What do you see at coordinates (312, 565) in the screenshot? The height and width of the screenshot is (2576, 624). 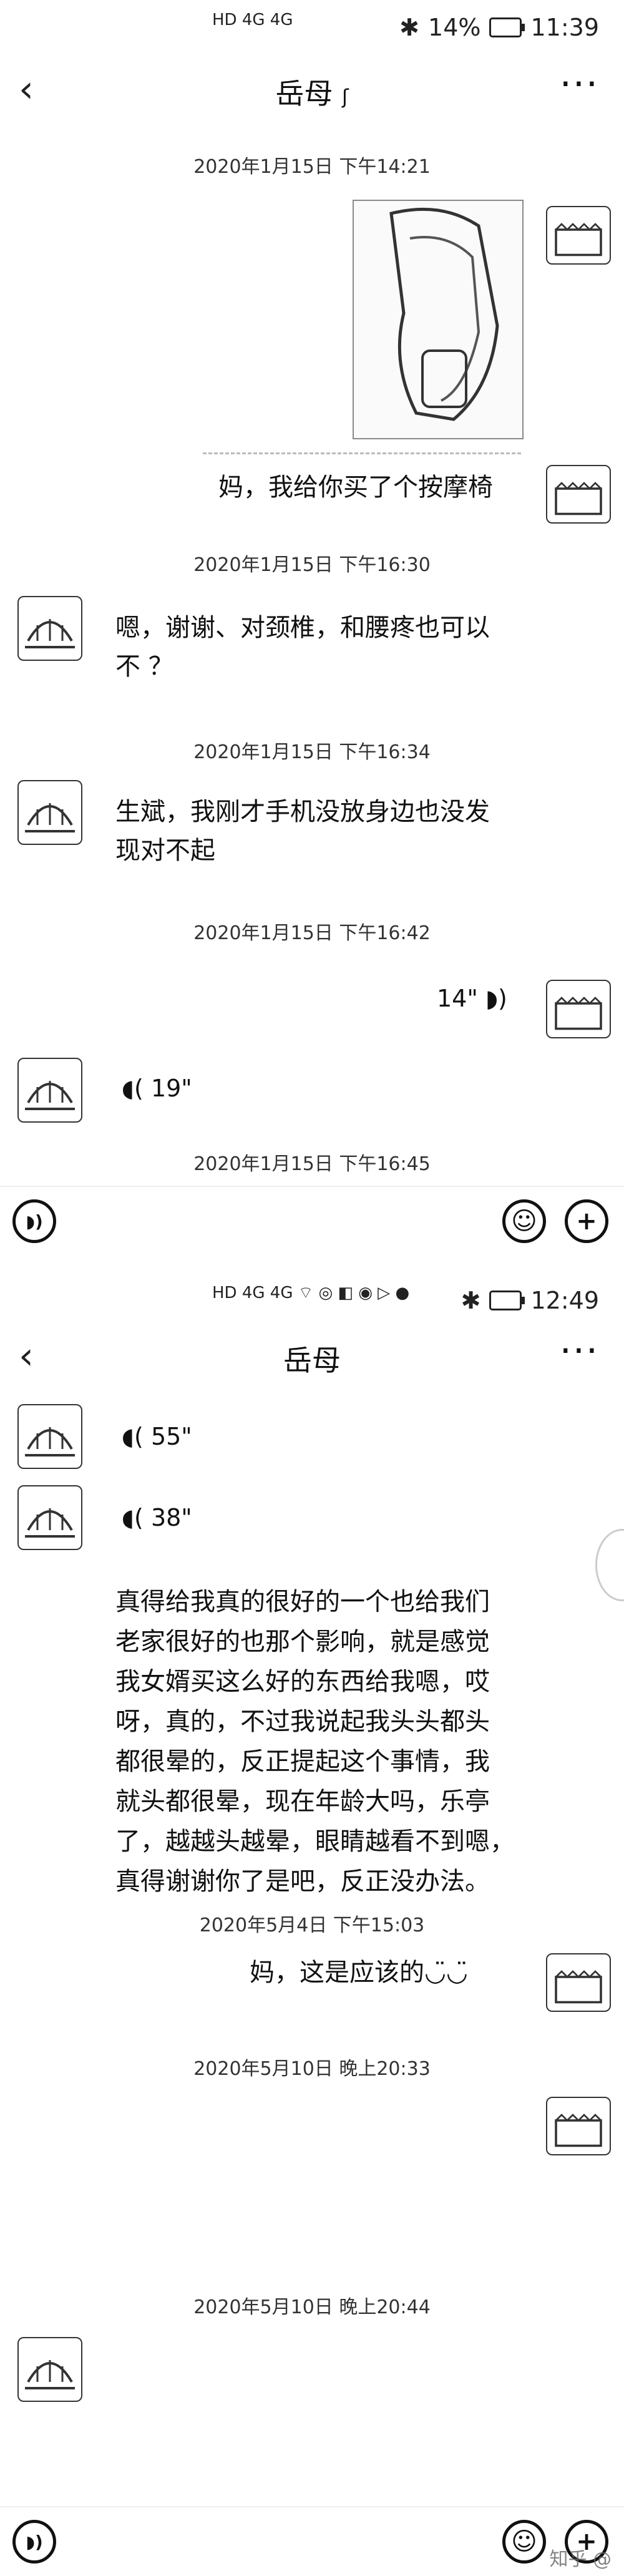 I see `timestamp: 2020年1月15日 下午16:30` at bounding box center [312, 565].